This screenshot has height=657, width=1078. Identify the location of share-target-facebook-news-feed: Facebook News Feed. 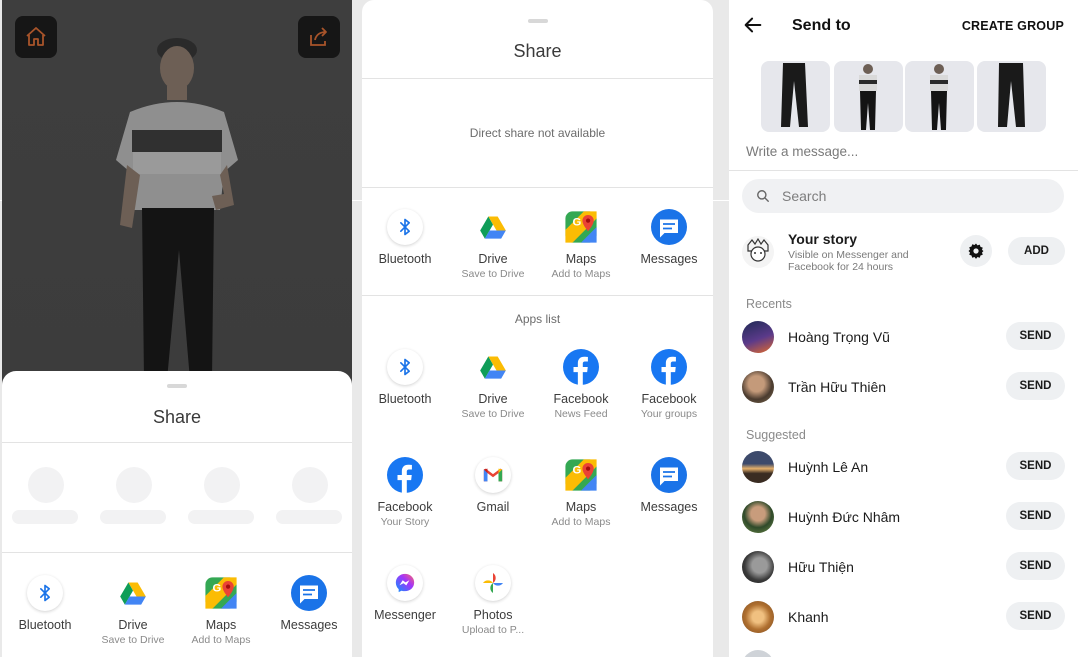
(581, 384).